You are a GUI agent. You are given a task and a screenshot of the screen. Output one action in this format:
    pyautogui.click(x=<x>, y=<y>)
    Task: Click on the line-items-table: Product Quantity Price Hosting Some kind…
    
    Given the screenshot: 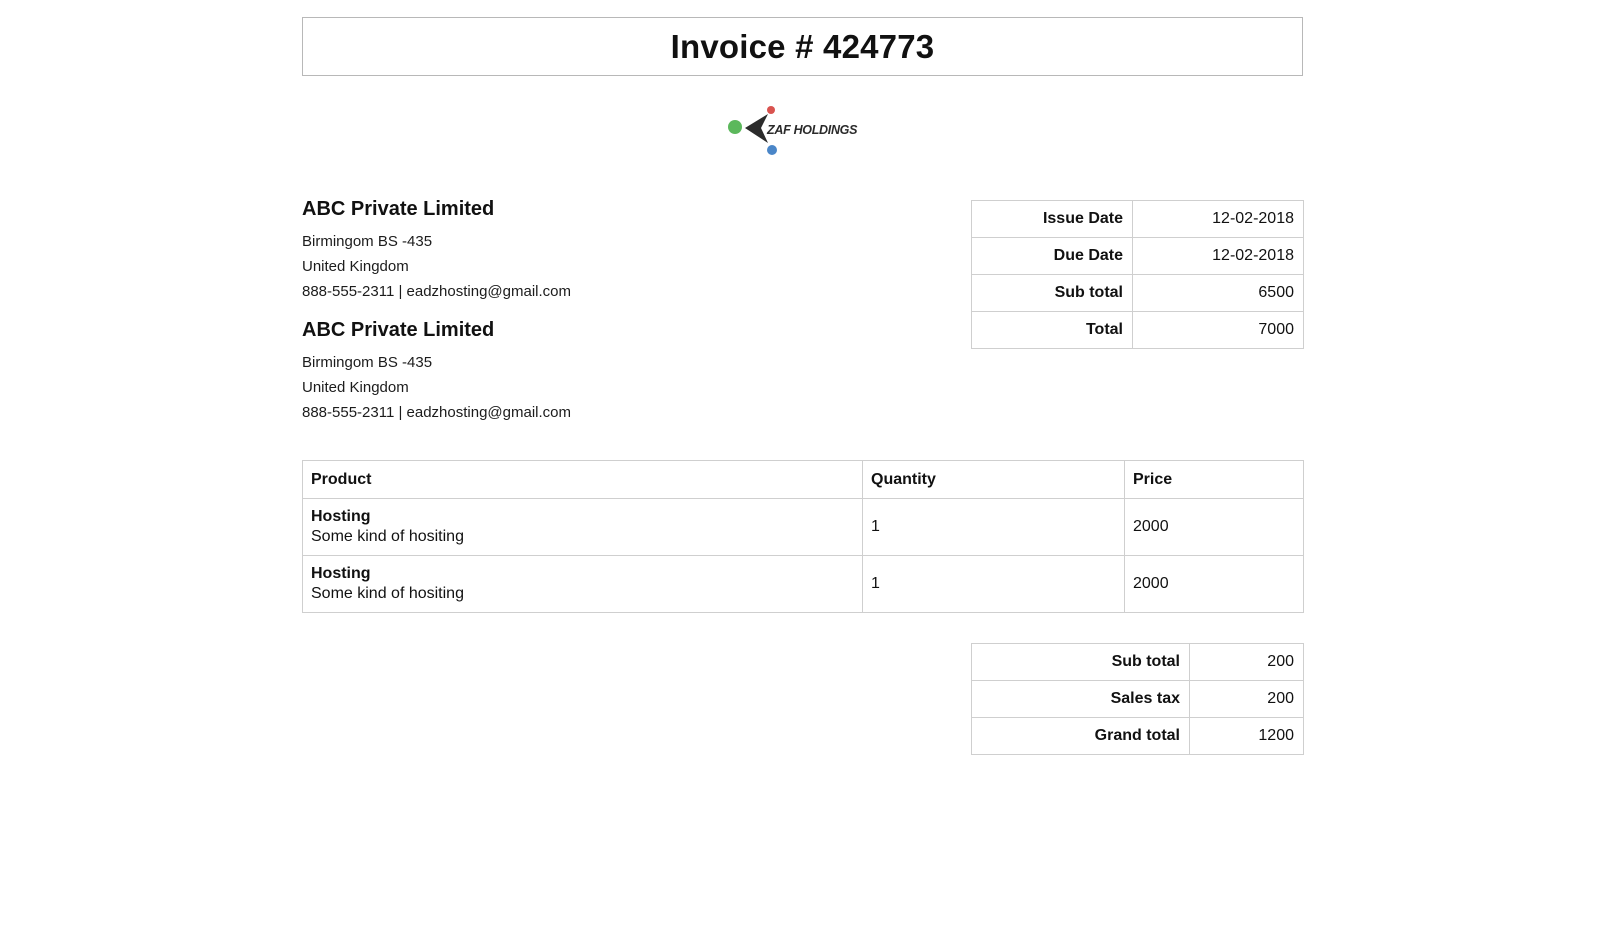 What is the action you would take?
    pyautogui.click(x=803, y=536)
    